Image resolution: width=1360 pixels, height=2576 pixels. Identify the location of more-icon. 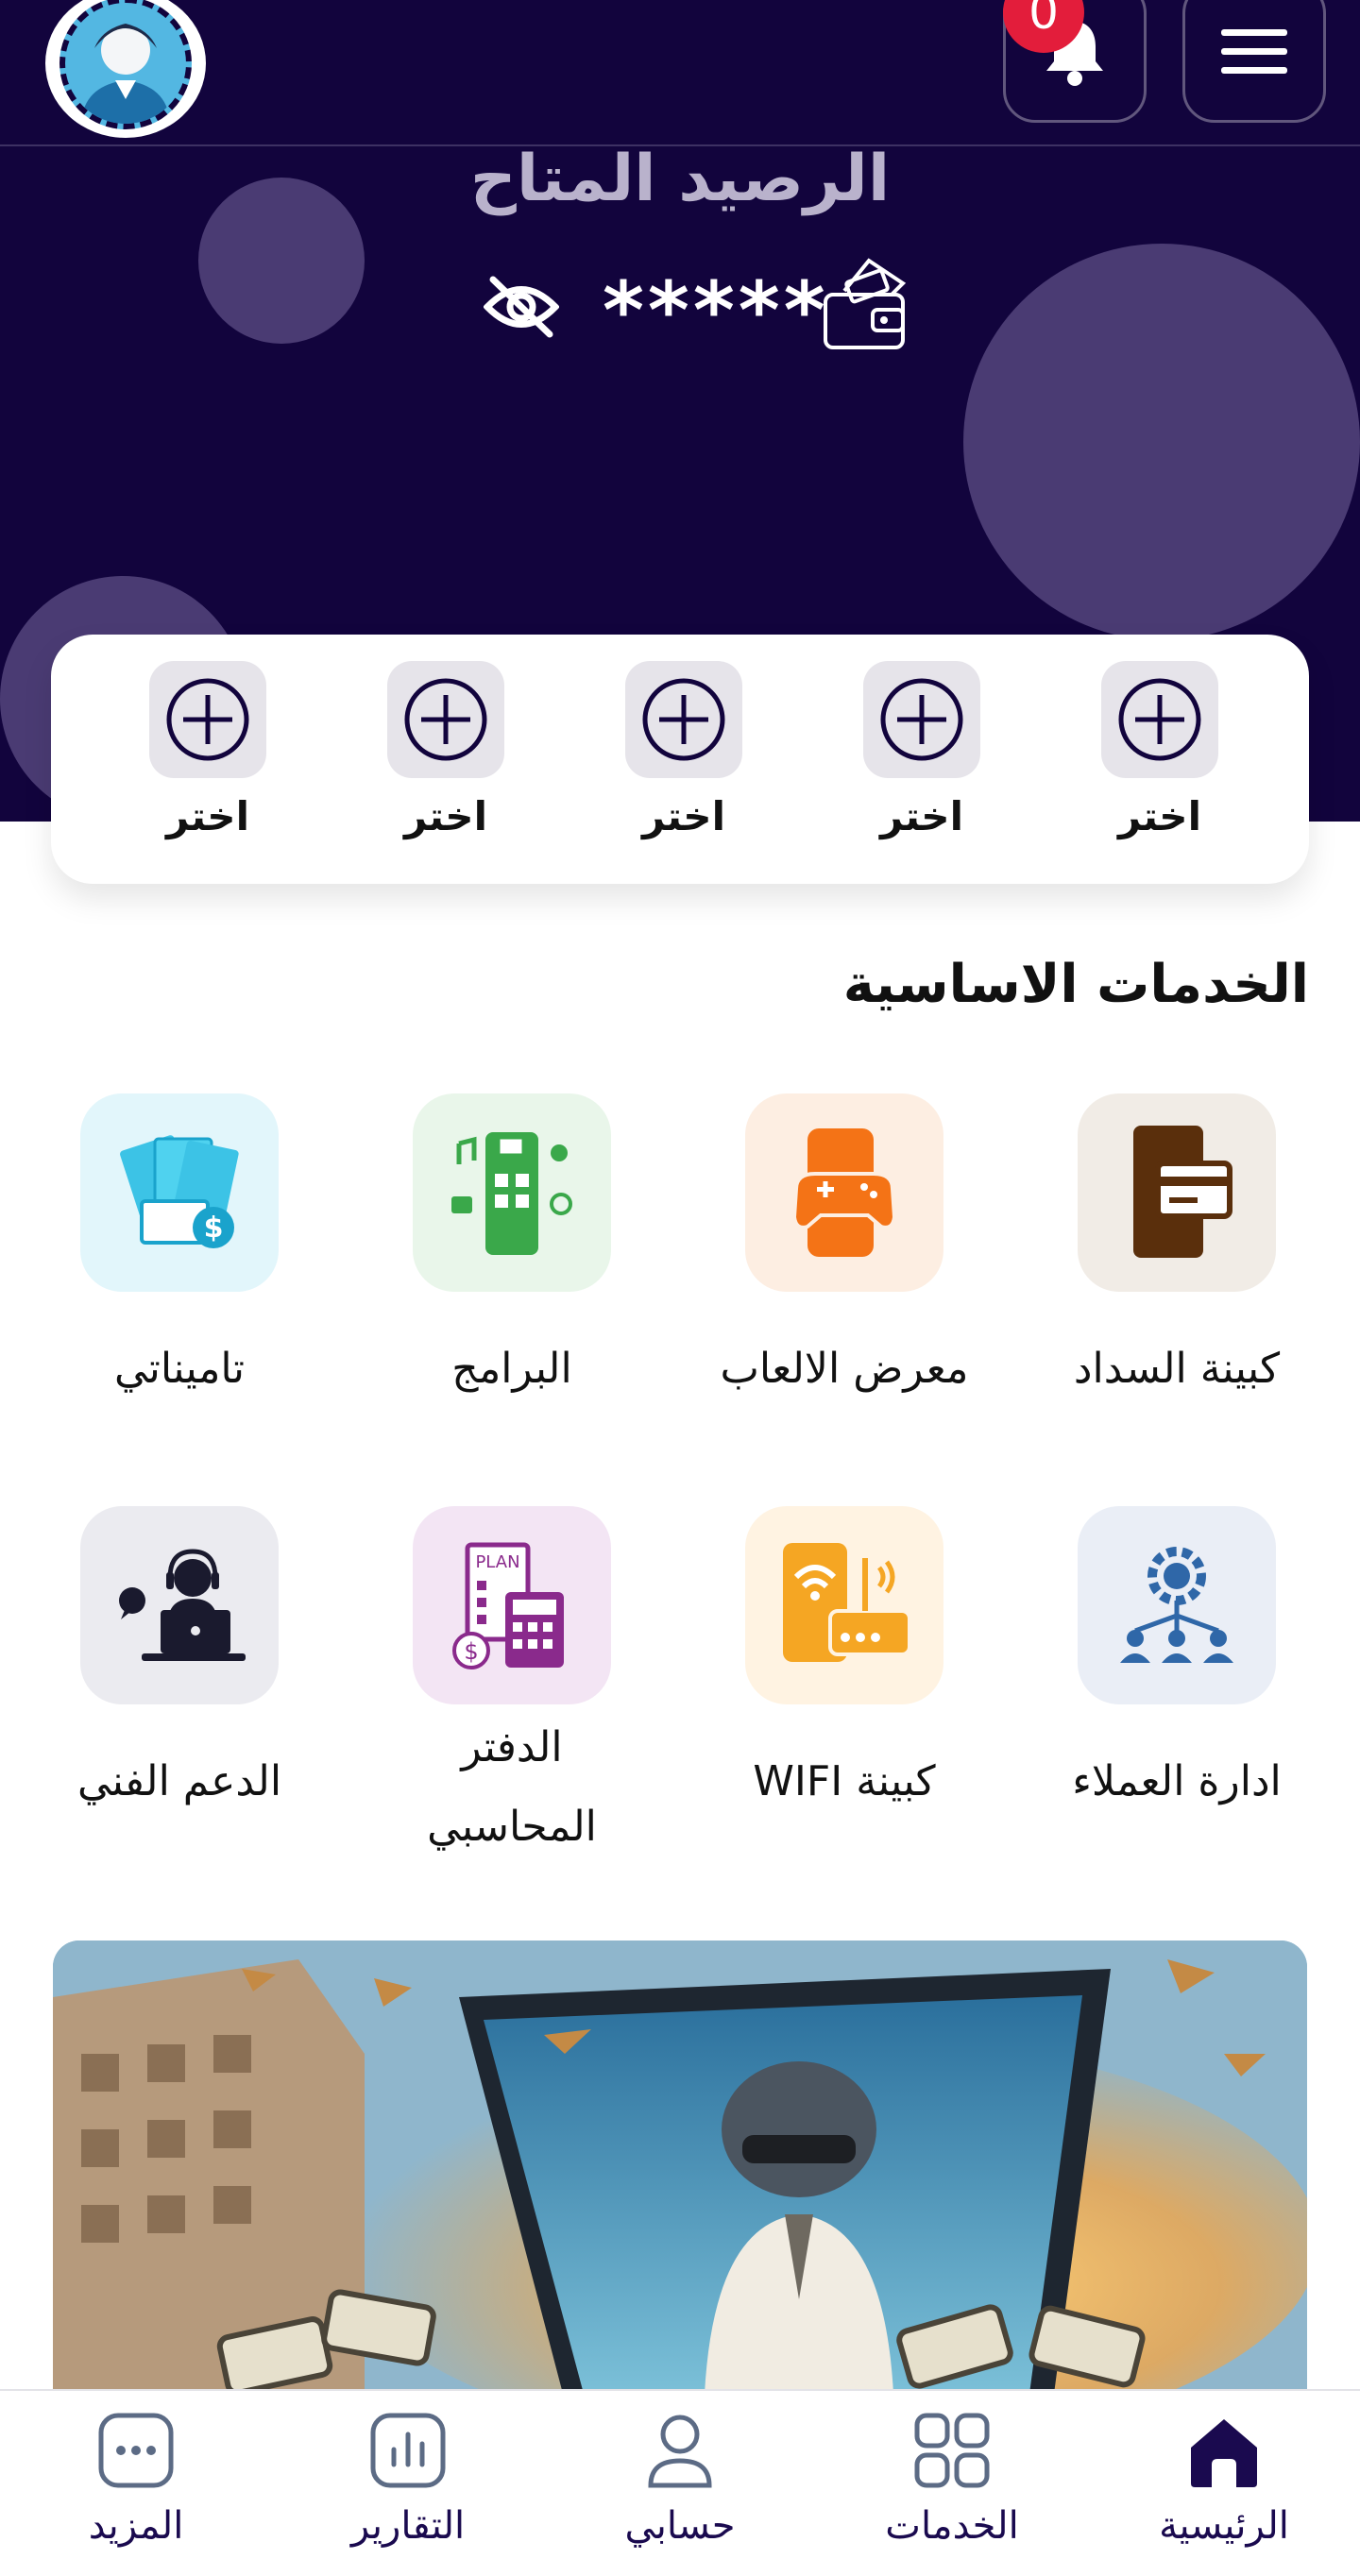
(136, 2450).